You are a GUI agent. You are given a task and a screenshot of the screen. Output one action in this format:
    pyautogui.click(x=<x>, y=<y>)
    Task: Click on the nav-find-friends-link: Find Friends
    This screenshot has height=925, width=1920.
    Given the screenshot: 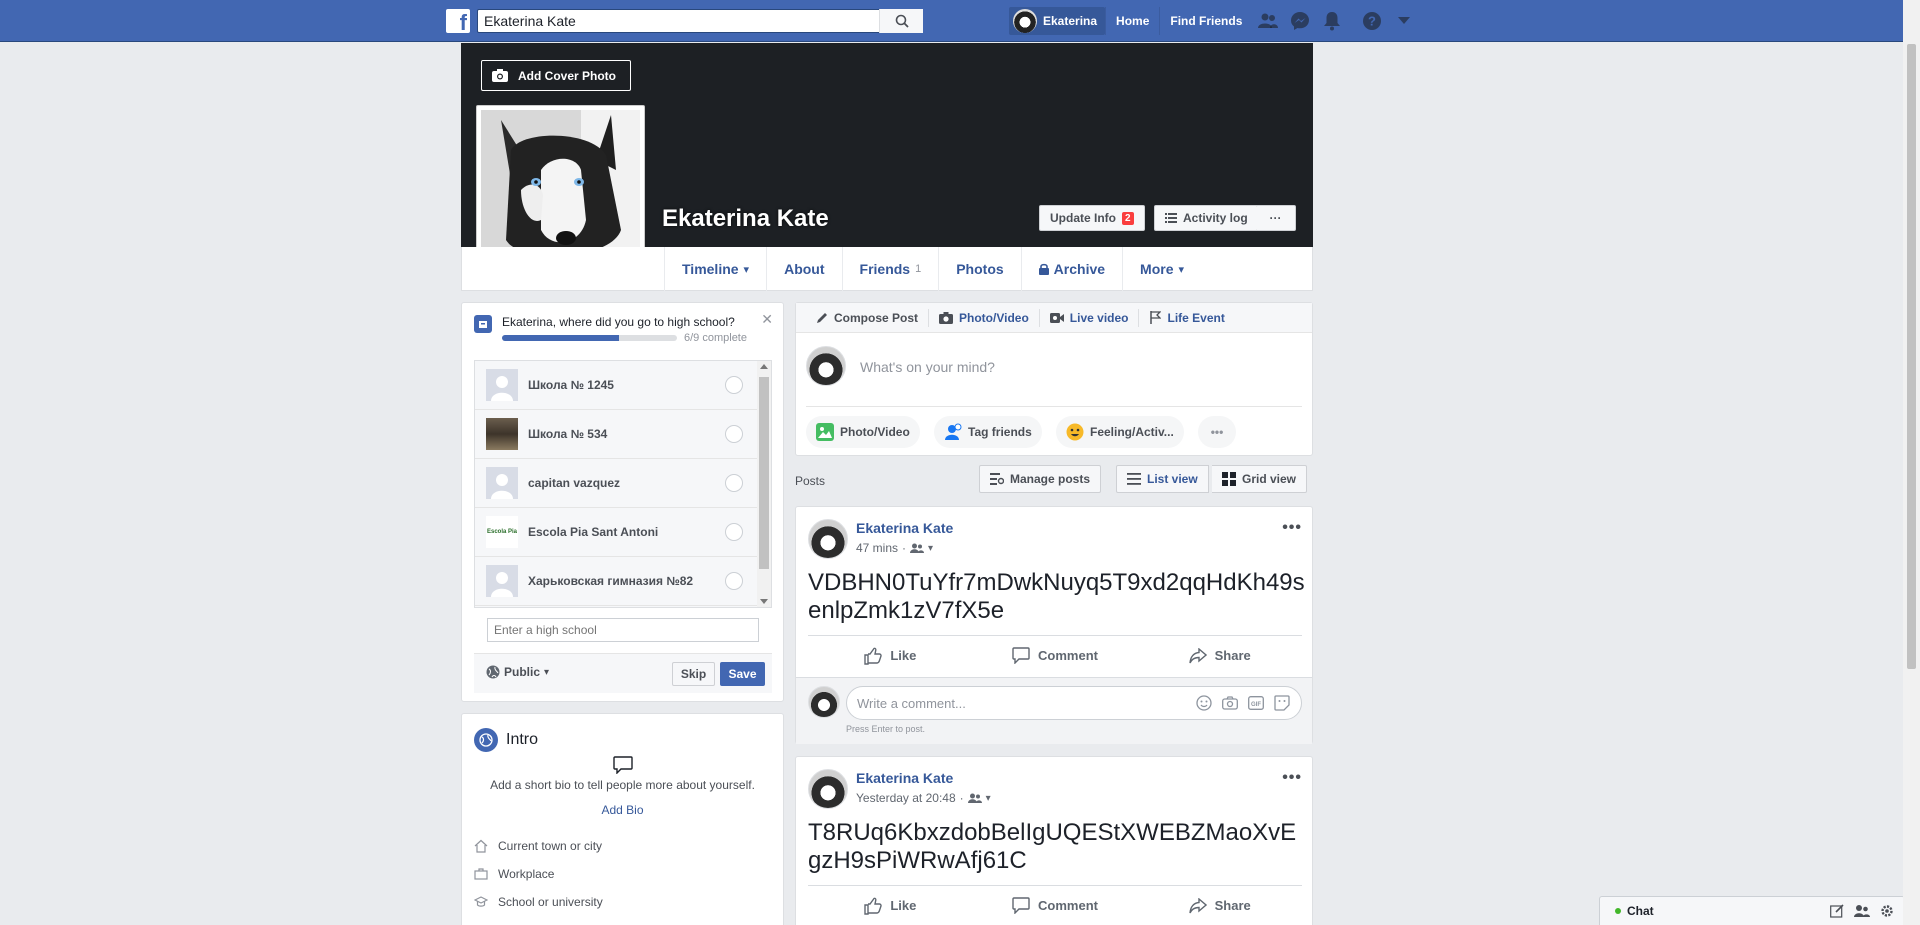 What is the action you would take?
    pyautogui.click(x=1205, y=21)
    